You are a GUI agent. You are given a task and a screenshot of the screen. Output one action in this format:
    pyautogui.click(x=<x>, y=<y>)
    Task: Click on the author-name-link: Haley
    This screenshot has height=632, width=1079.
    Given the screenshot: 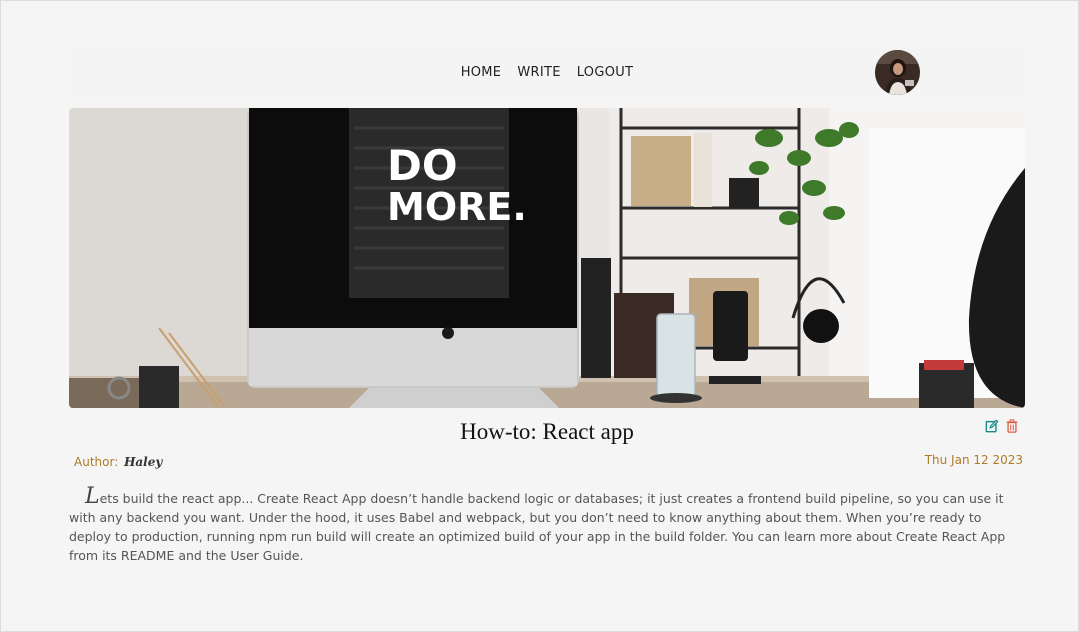 What is the action you would take?
    pyautogui.click(x=143, y=462)
    